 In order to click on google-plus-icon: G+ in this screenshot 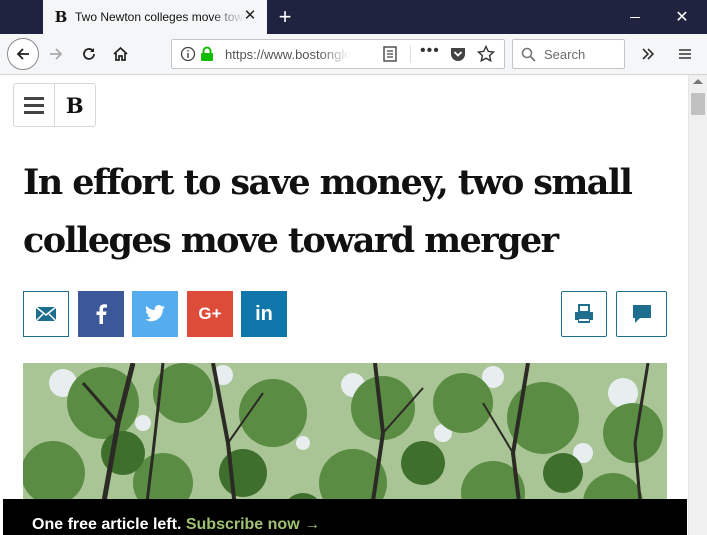, I will do `click(210, 313)`.